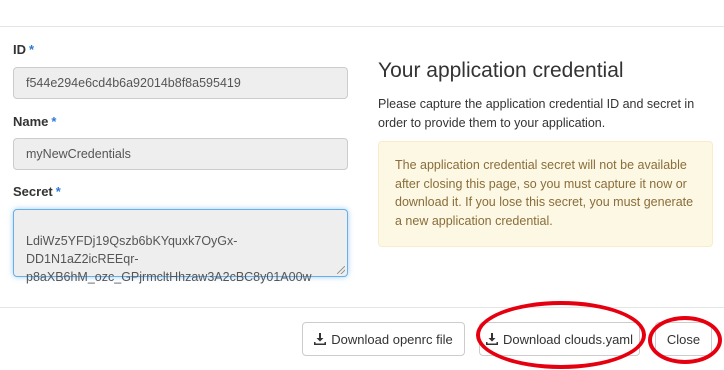 The width and height of the screenshot is (724, 370). What do you see at coordinates (35, 121) in the screenshot?
I see `name-label: Name *` at bounding box center [35, 121].